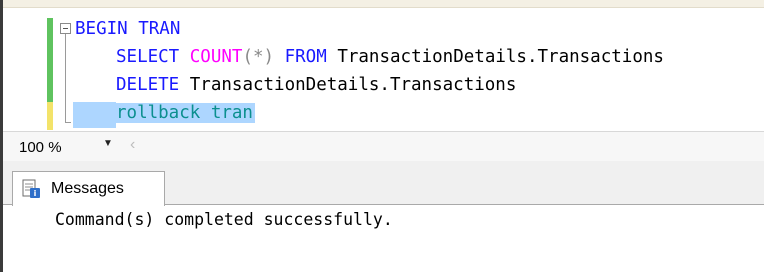 The height and width of the screenshot is (272, 764). Describe the element at coordinates (383, 146) in the screenshot. I see `editor-status-bar: 100 % ▼ ‹` at that location.